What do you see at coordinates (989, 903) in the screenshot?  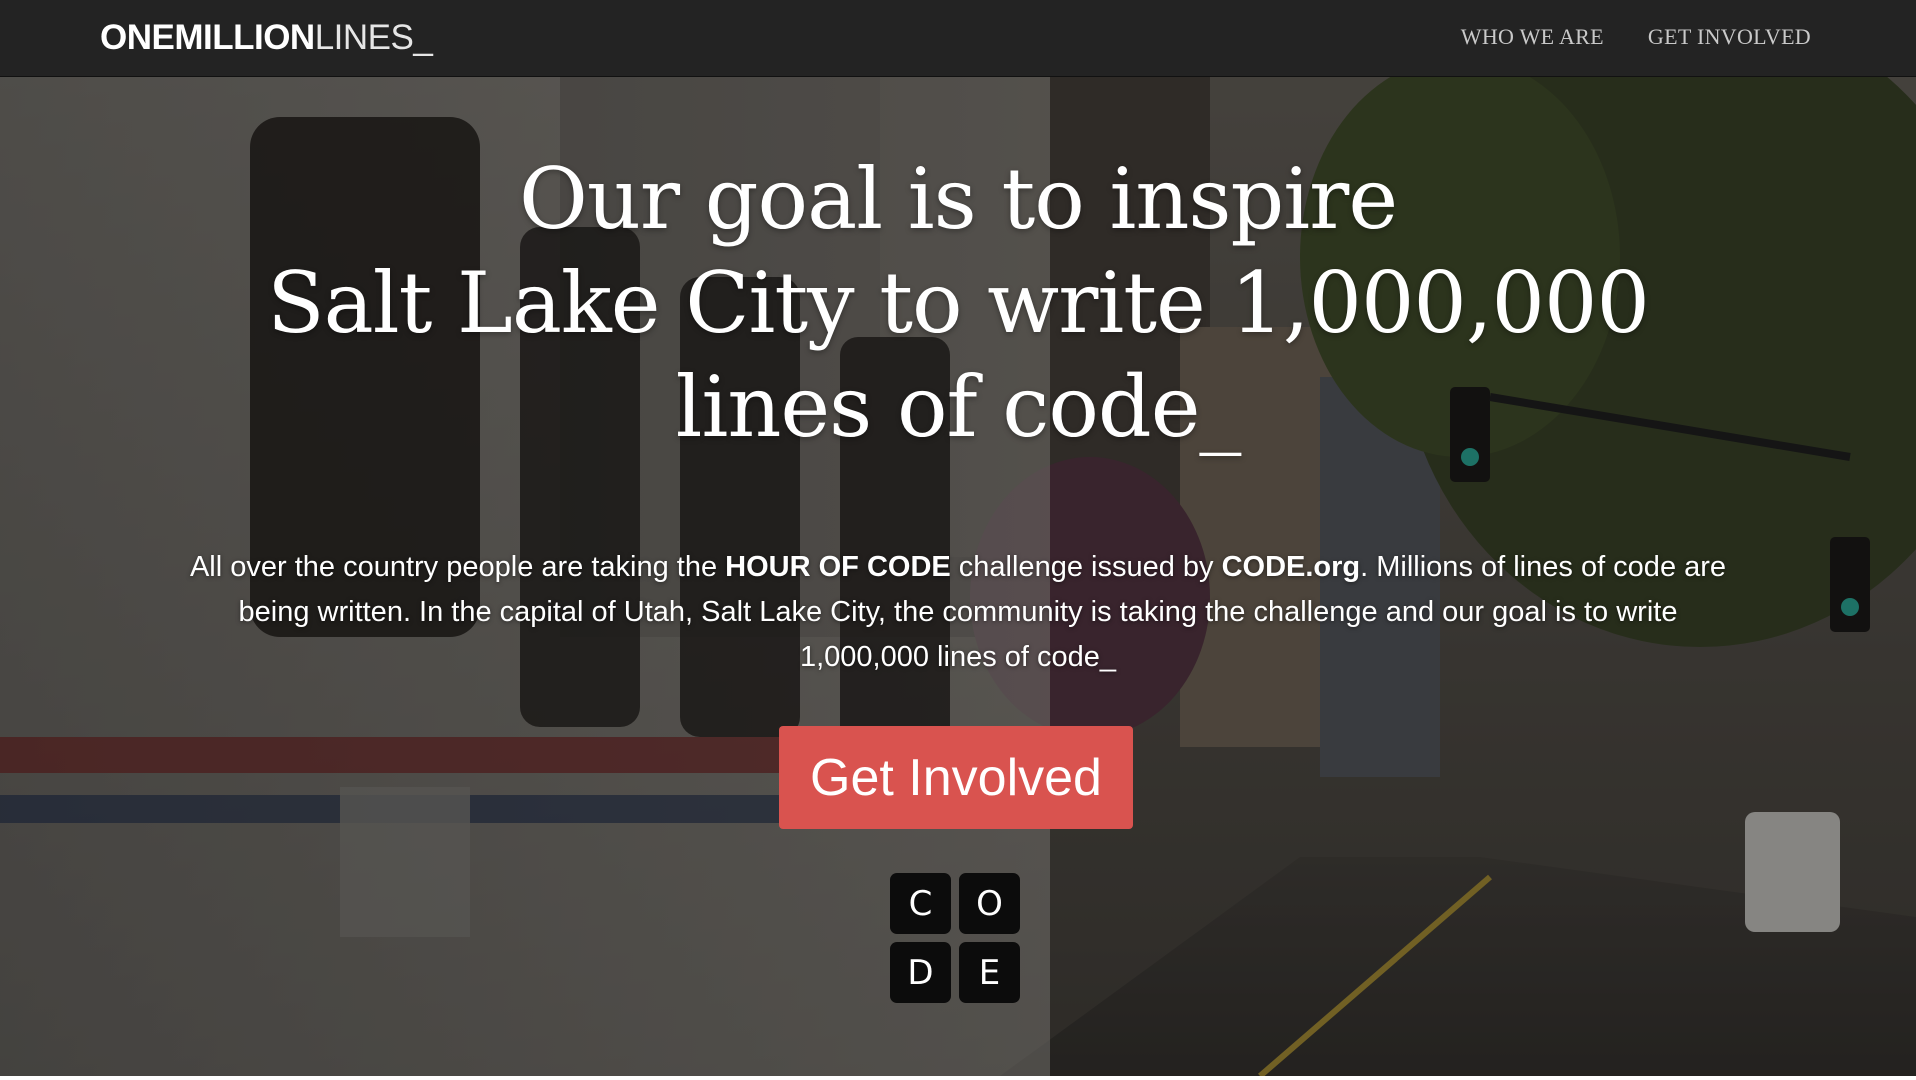 I see `code-logo-tile-o: O` at bounding box center [989, 903].